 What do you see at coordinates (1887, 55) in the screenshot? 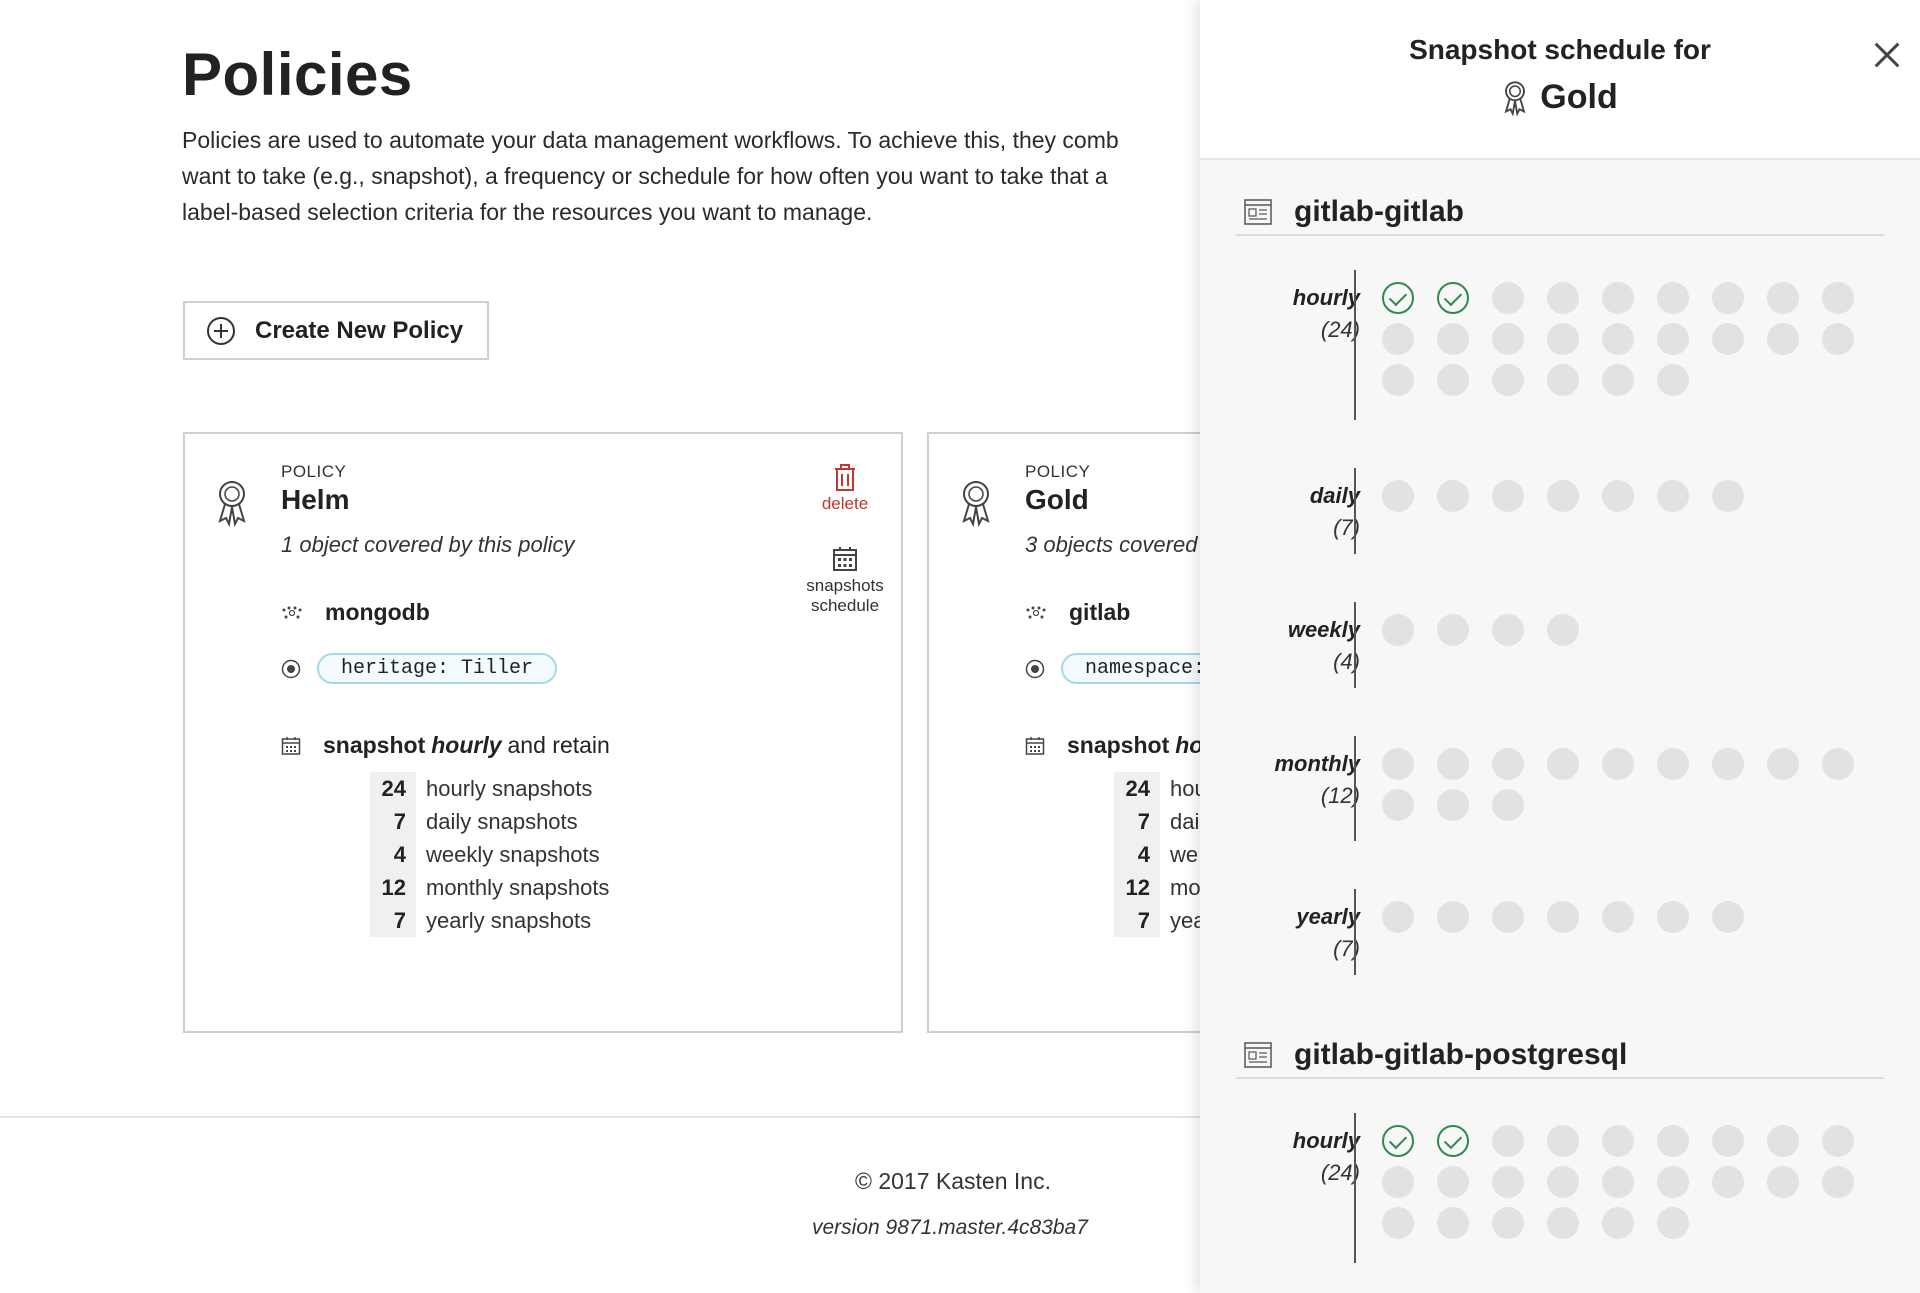
I see `close-icon` at bounding box center [1887, 55].